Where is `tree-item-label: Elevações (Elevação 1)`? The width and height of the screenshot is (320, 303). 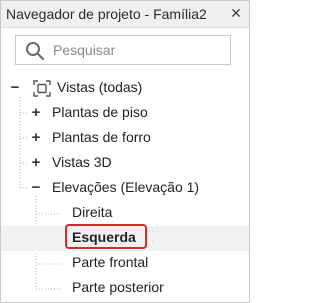 tree-item-label: Elevações (Elevação 1) is located at coordinates (126, 187).